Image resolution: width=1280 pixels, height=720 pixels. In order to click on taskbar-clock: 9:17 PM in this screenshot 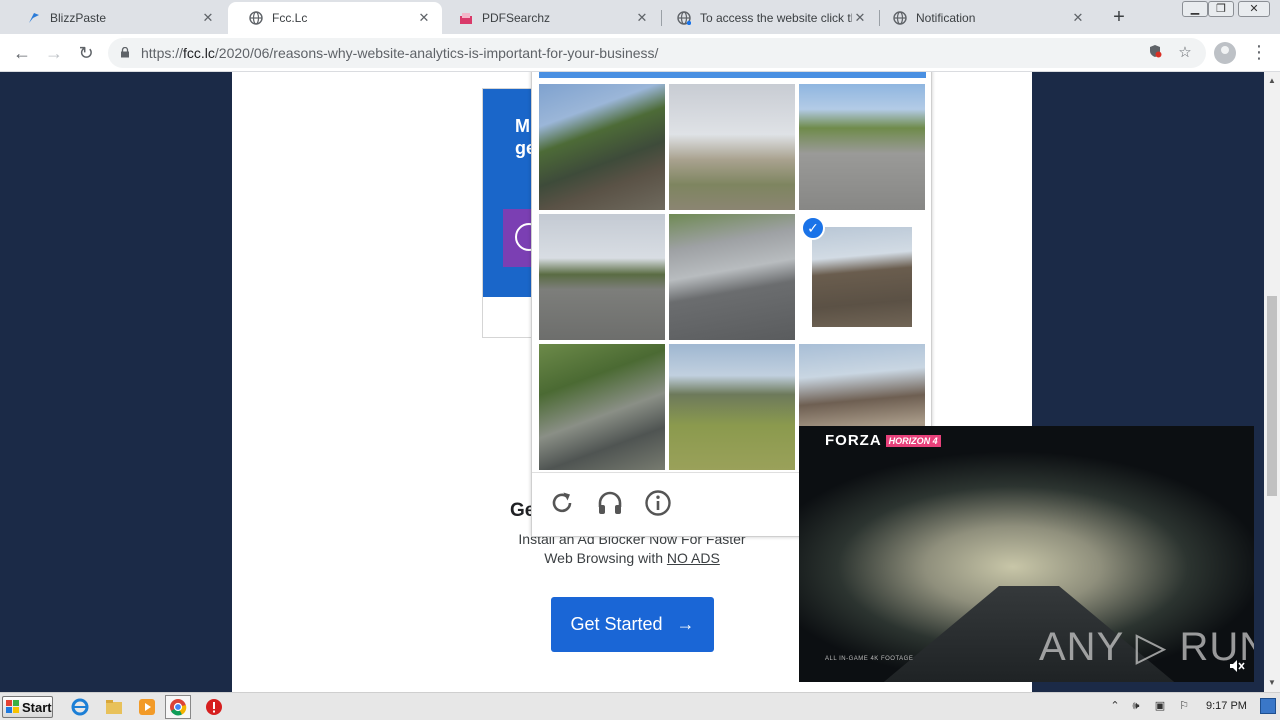, I will do `click(1226, 706)`.